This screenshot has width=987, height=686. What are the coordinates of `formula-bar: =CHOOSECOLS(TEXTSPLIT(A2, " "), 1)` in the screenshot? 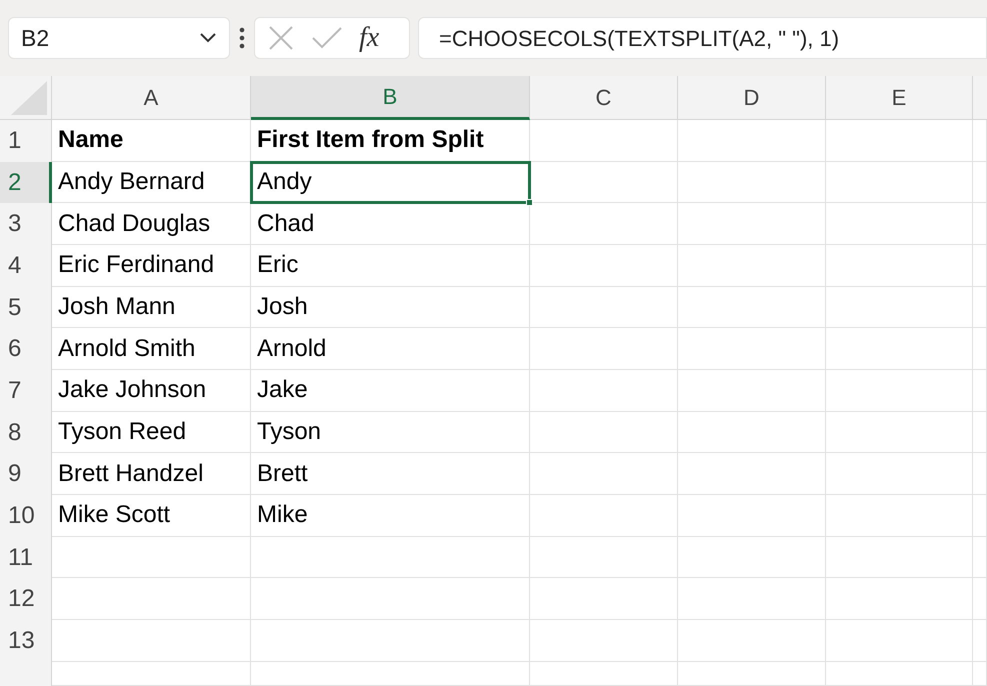 It's located at (702, 38).